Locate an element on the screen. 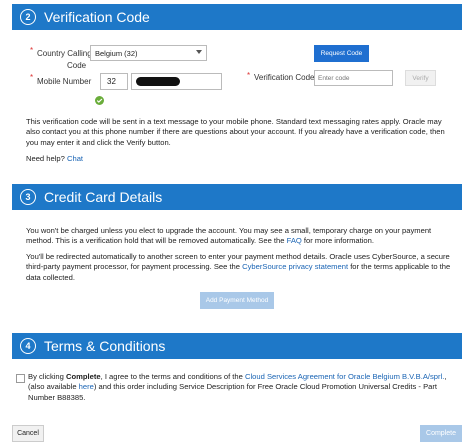  country-code-field: 32 is located at coordinates (114, 81).